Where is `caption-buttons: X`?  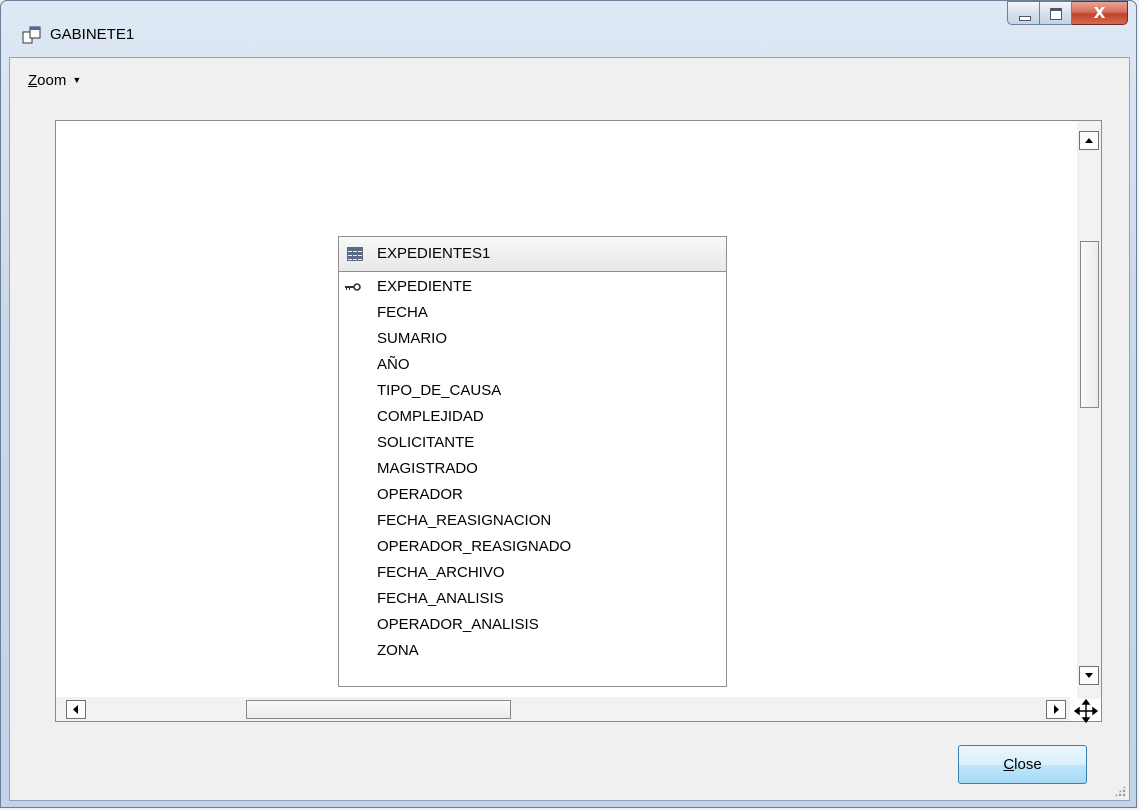
caption-buttons: X is located at coordinates (1067, 13).